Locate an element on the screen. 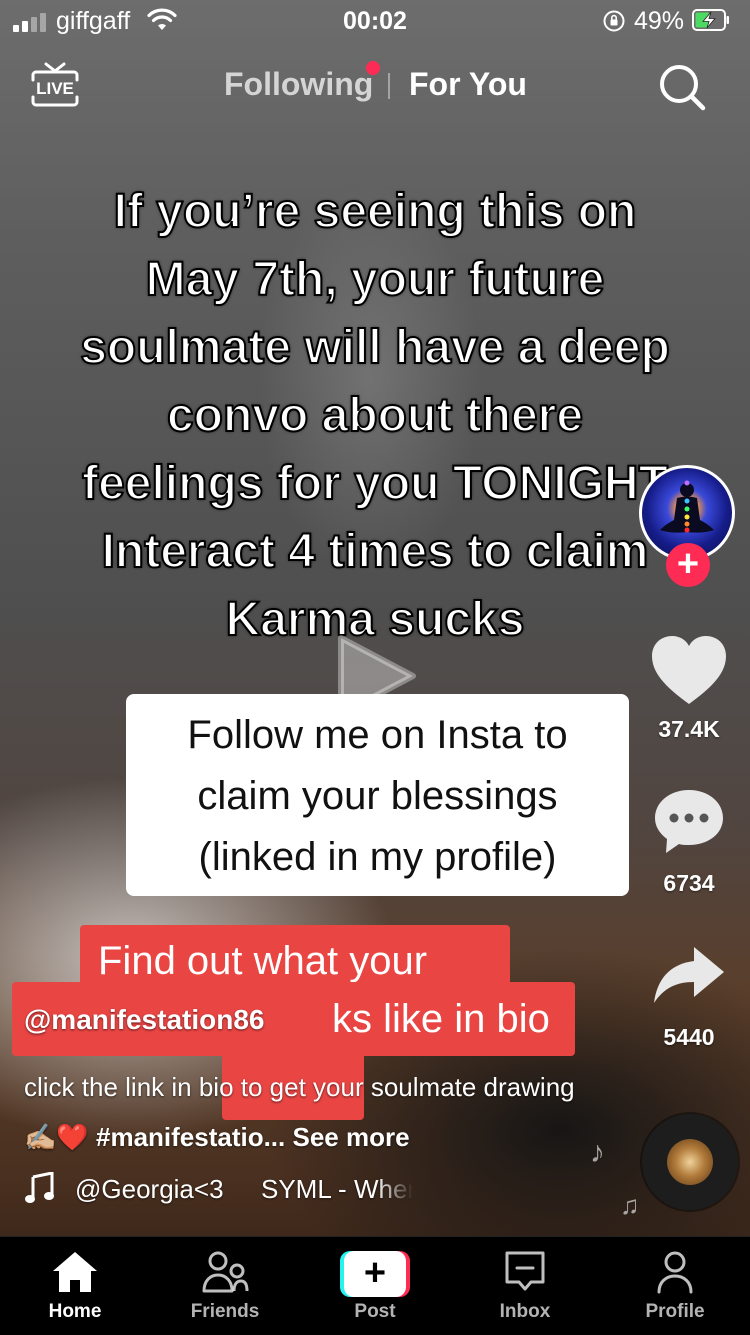 The image size is (750, 1335). share-count: 5440 is located at coordinates (689, 1037).